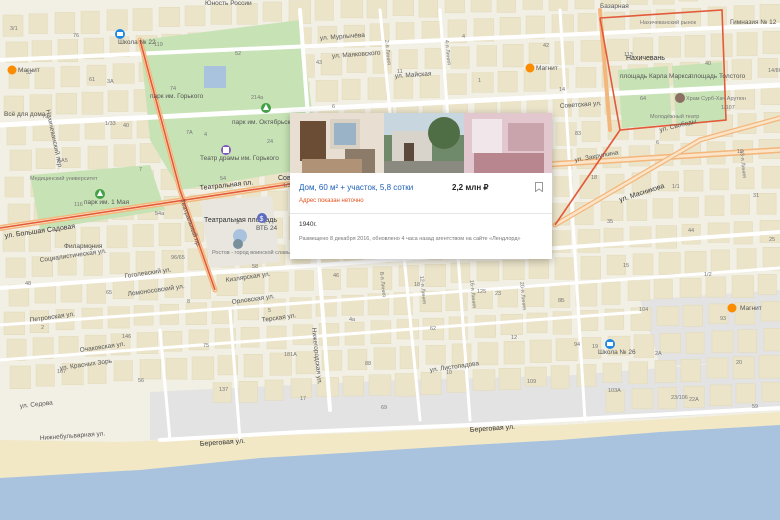  What do you see at coordinates (479, 81) in the screenshot?
I see `house-number: 1` at bounding box center [479, 81].